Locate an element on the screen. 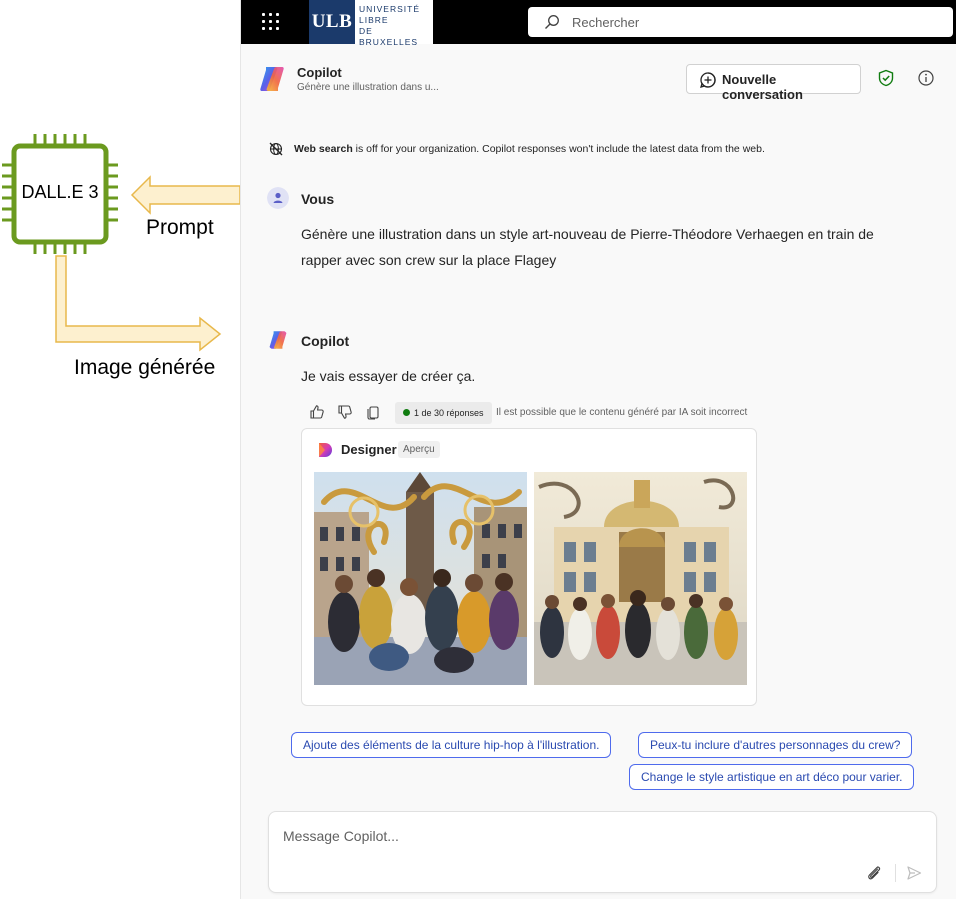  notice-bold: Web search is located at coordinates (323, 149).